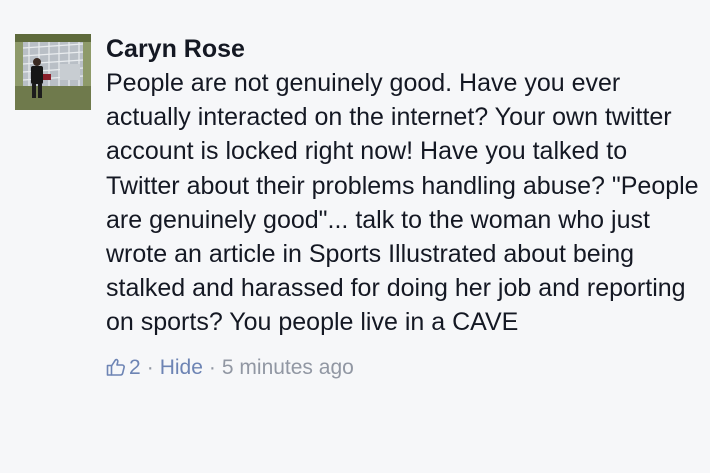 The image size is (710, 473). I want to click on avatar, so click(53, 72).